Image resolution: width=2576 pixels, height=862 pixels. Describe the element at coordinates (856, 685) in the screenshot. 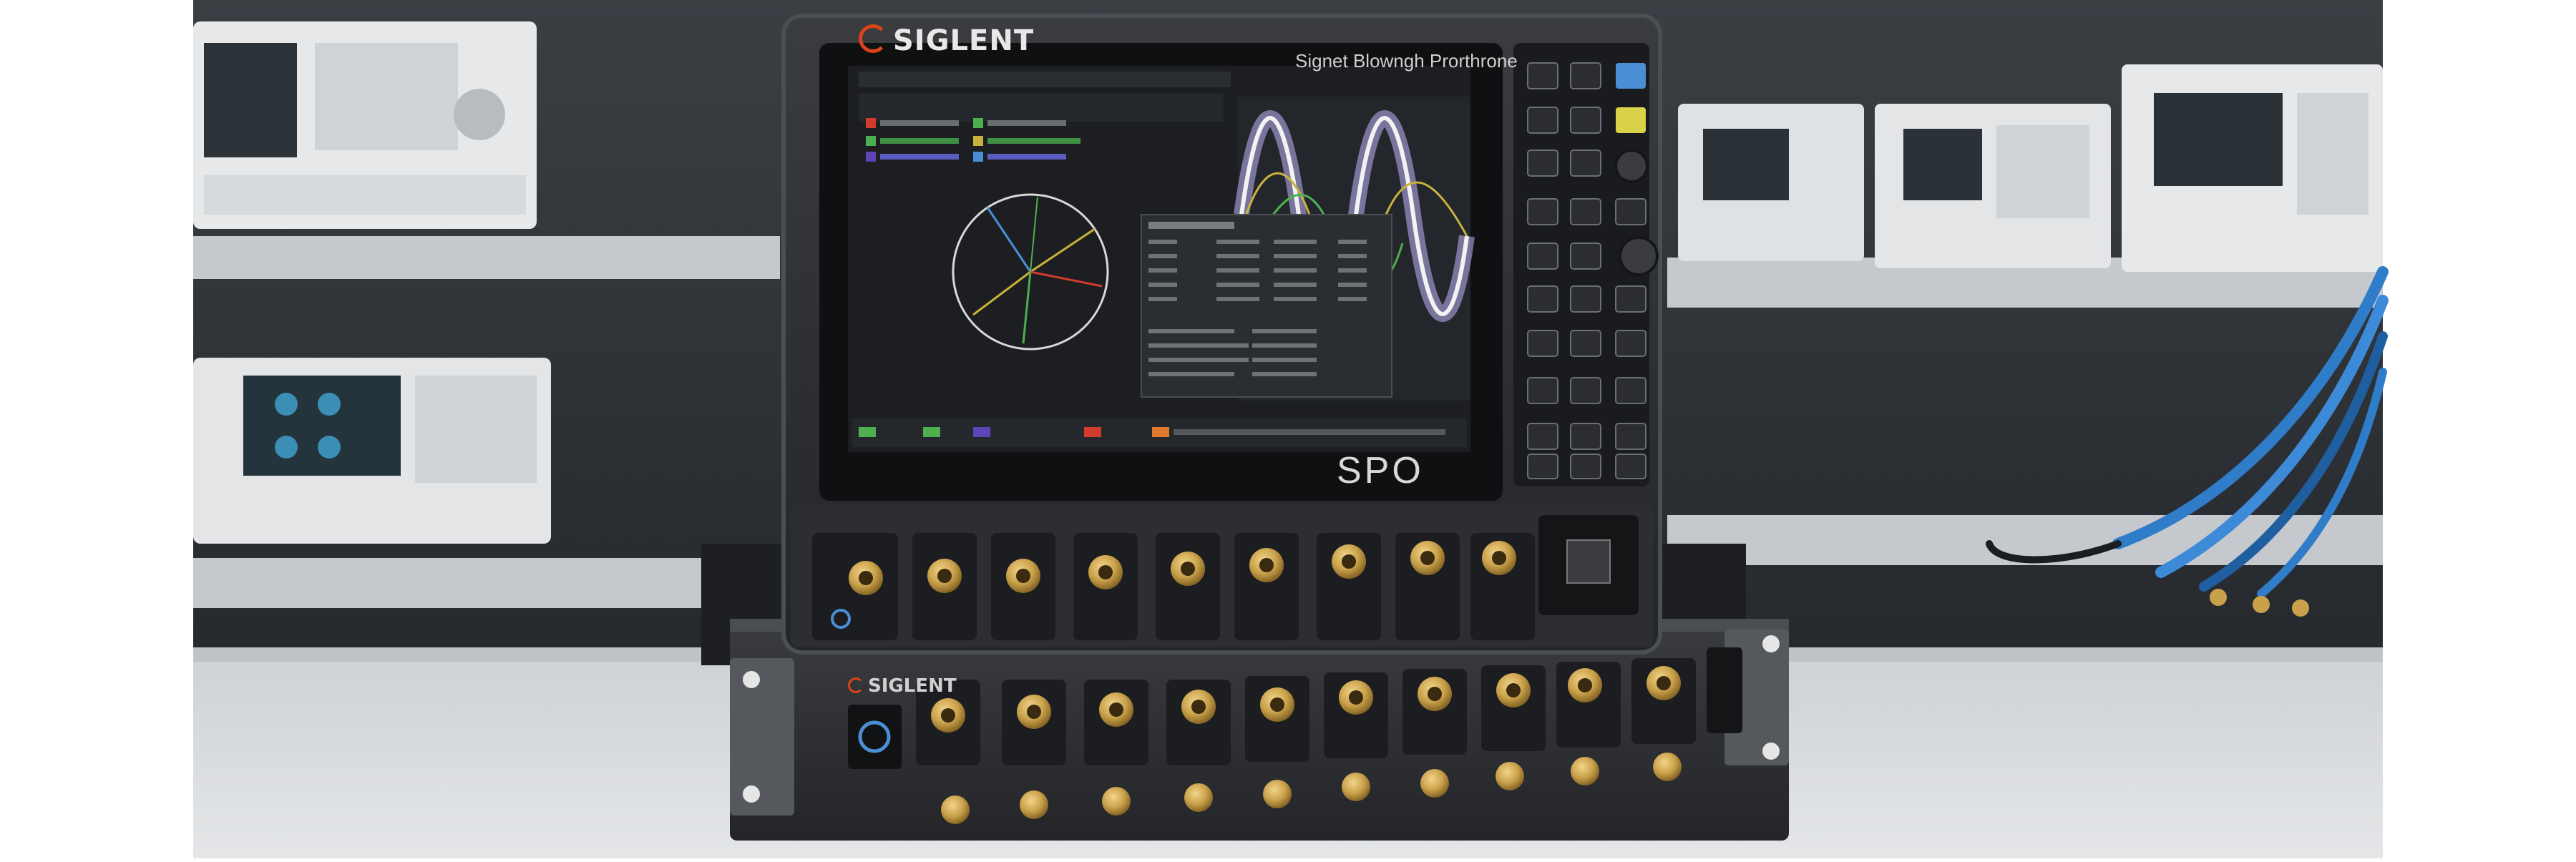

I see `siglent-logo-icon-small` at that location.